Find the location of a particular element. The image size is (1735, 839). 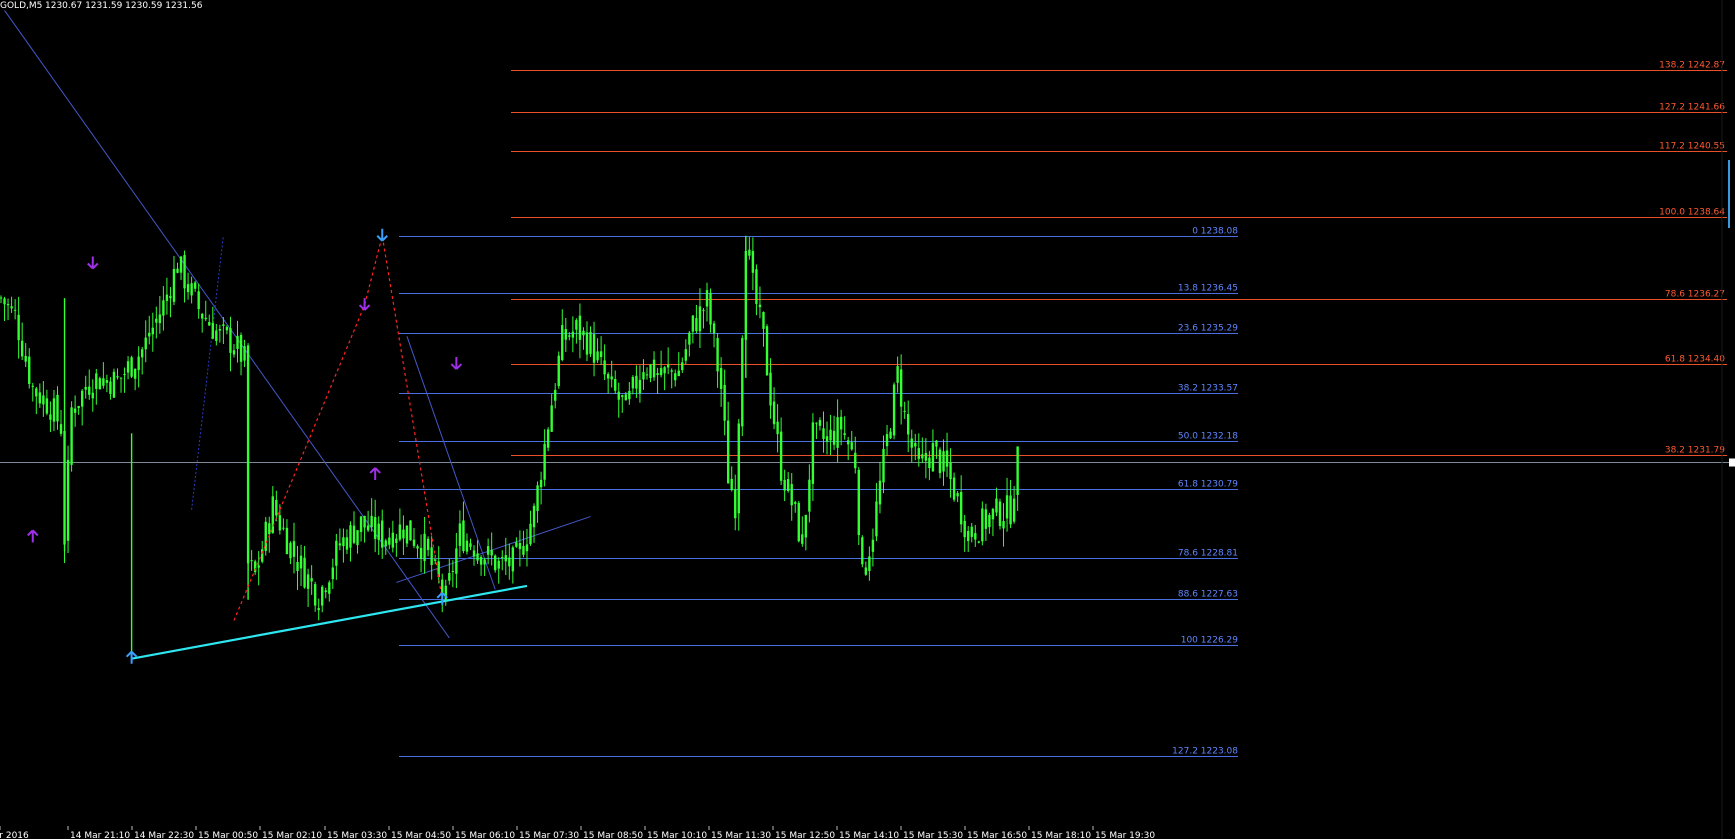

fib-retracement-label: 127.2 1223.08 is located at coordinates (1205, 752).